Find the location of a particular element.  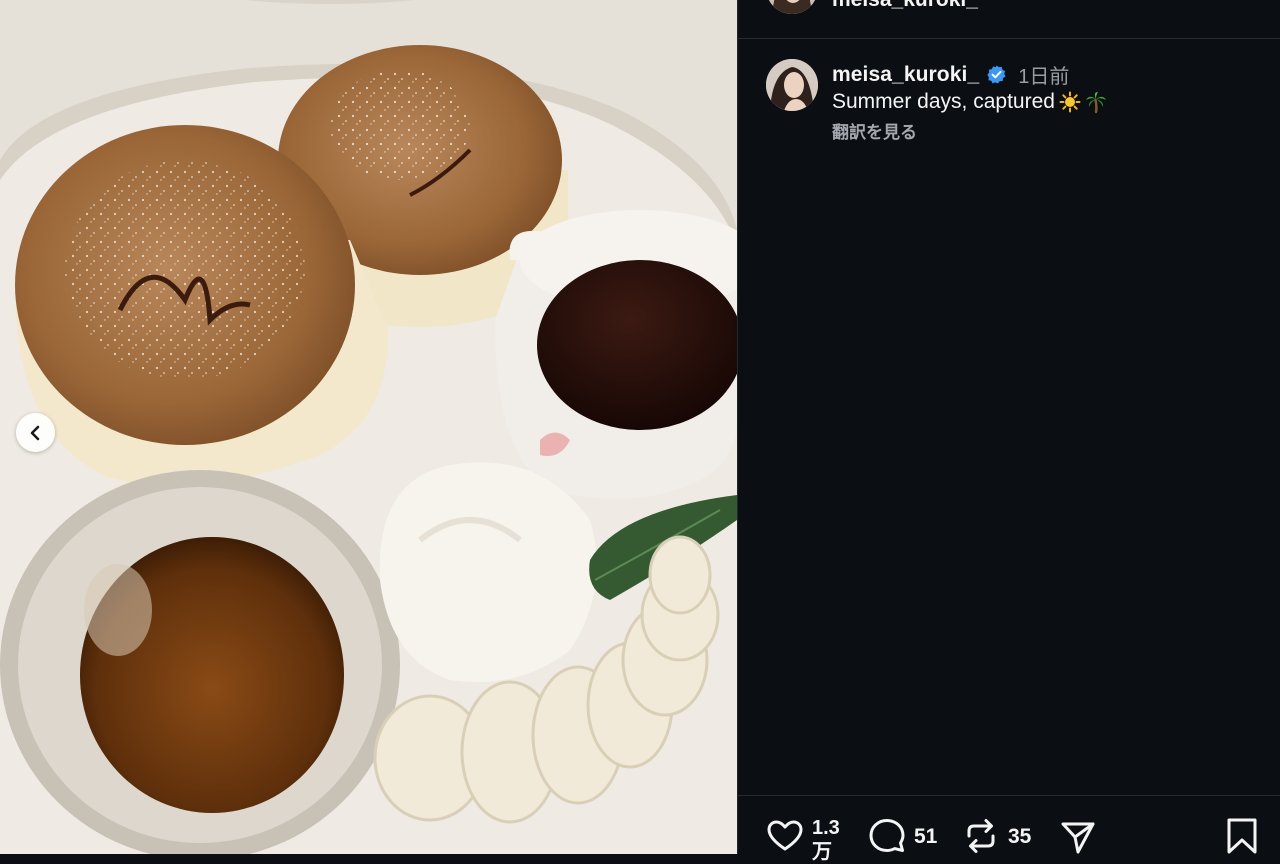

share-icon is located at coordinates (1078, 838).